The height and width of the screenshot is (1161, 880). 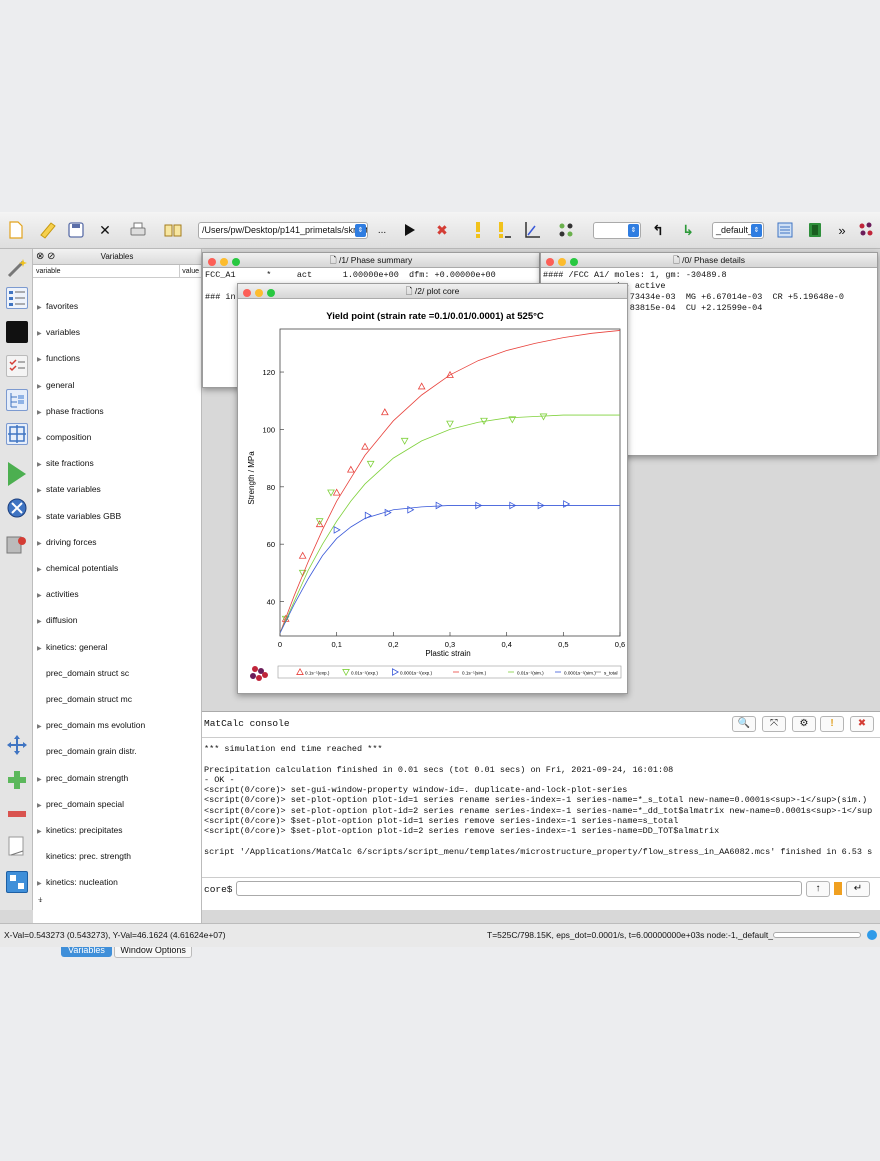 I want to click on close-panel-icon: ⊗, so click(x=40, y=257).